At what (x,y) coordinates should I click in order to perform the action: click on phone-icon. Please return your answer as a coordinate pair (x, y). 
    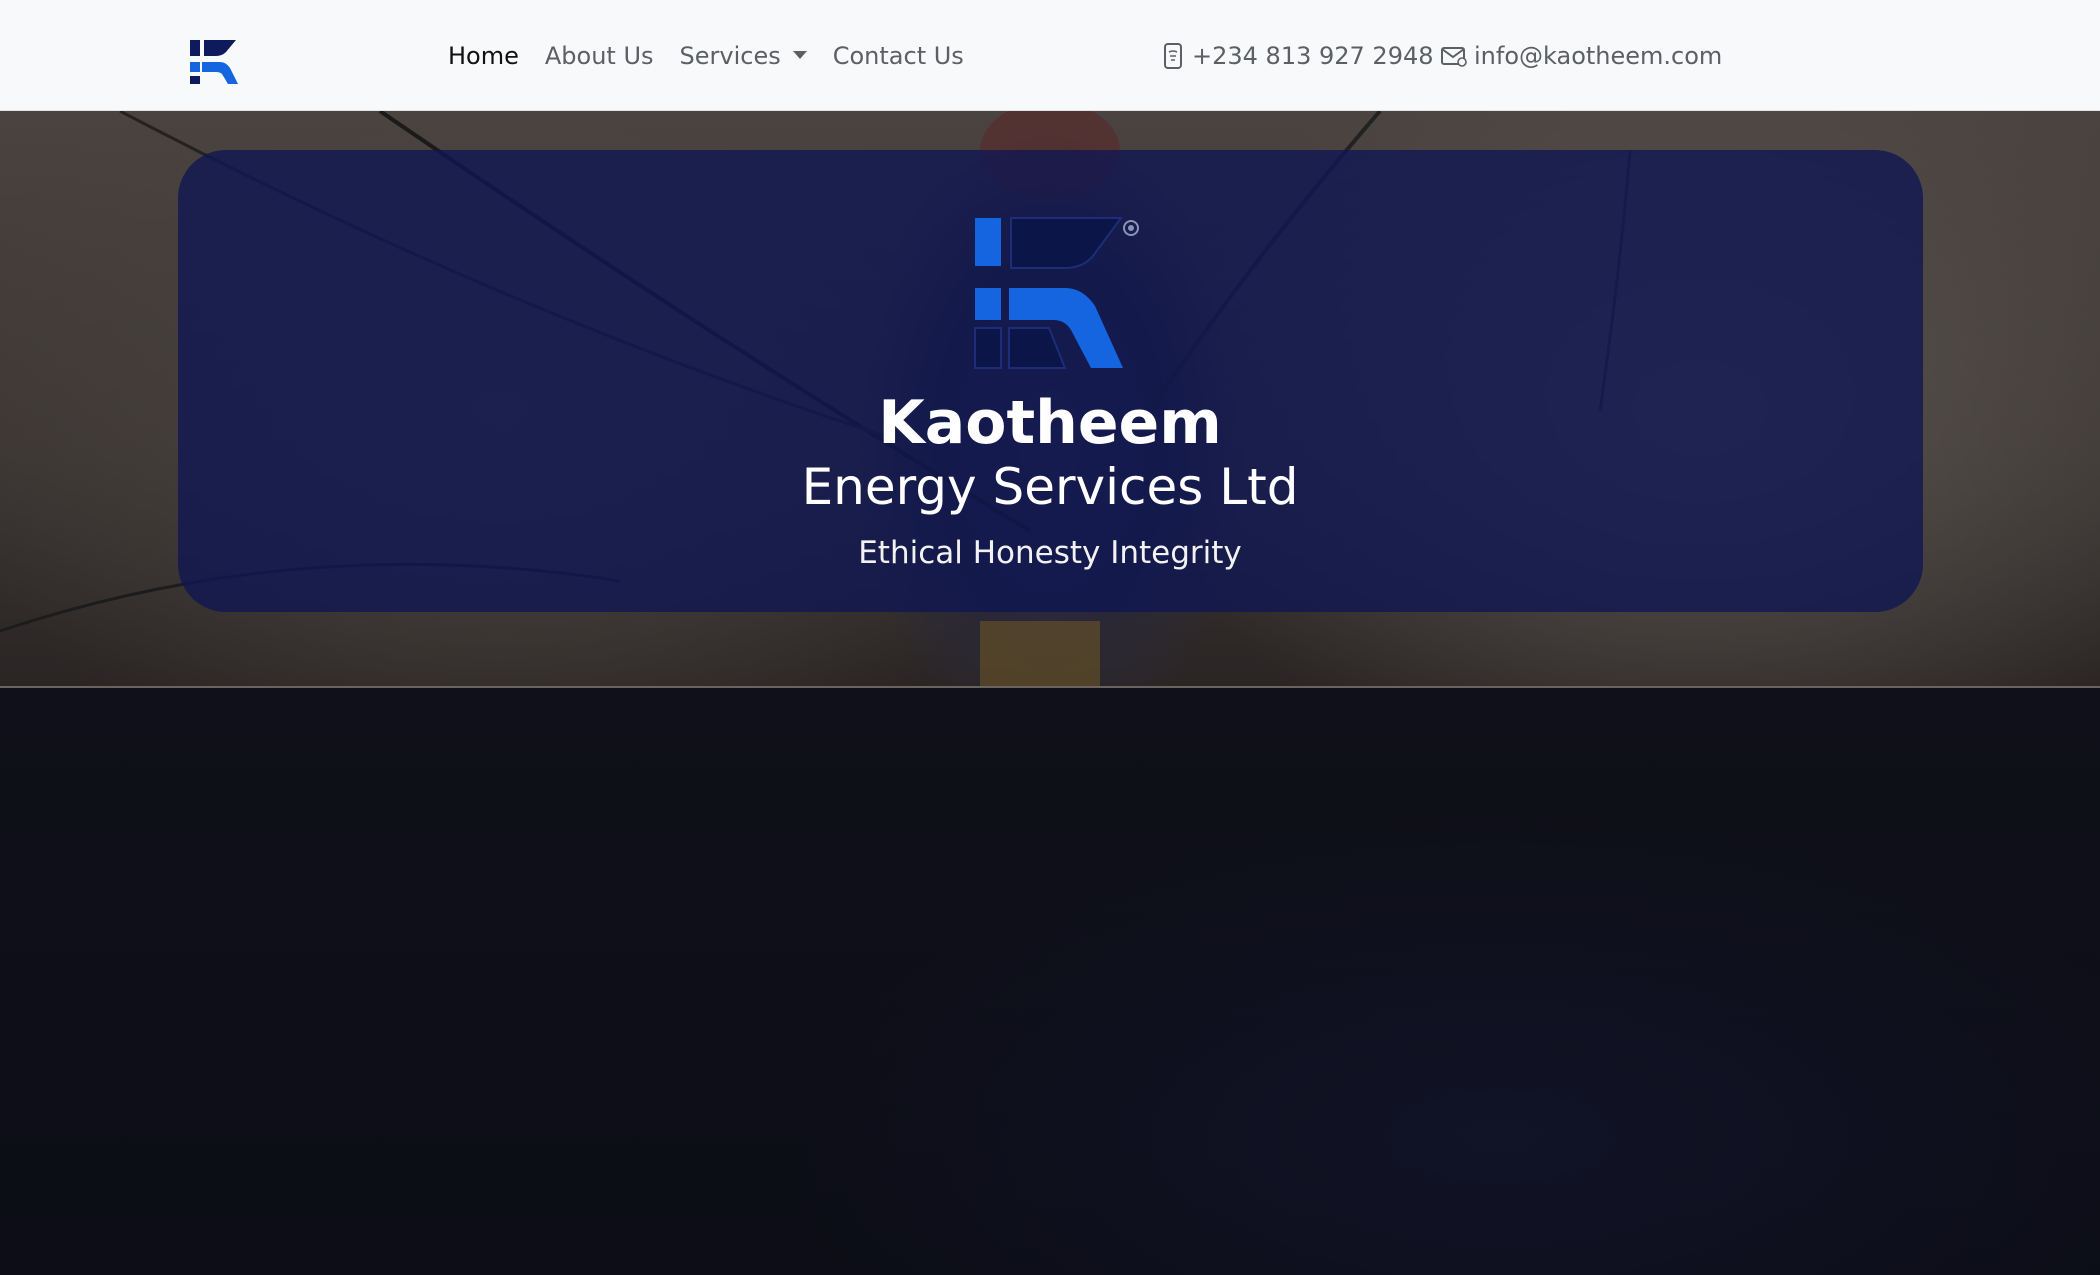
    Looking at the image, I should click on (1173, 55).